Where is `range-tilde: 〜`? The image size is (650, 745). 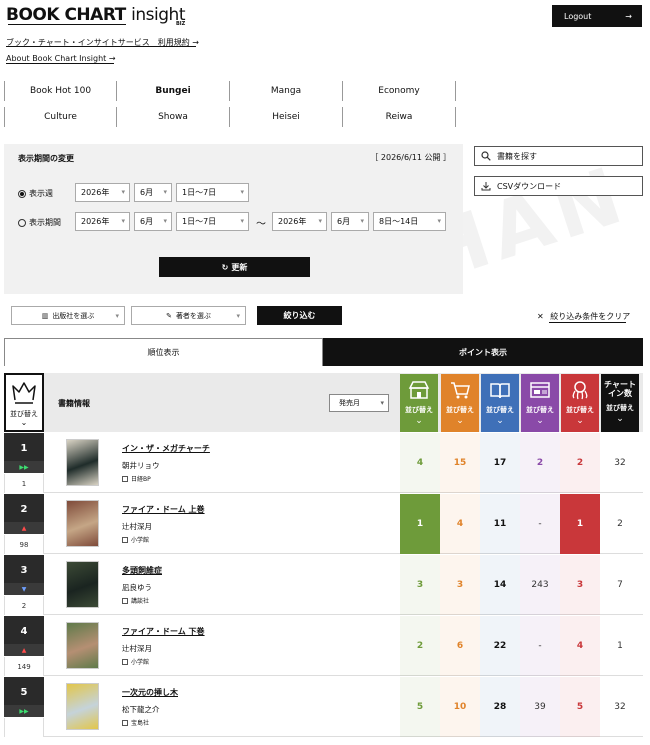 range-tilde: 〜 is located at coordinates (261, 224).